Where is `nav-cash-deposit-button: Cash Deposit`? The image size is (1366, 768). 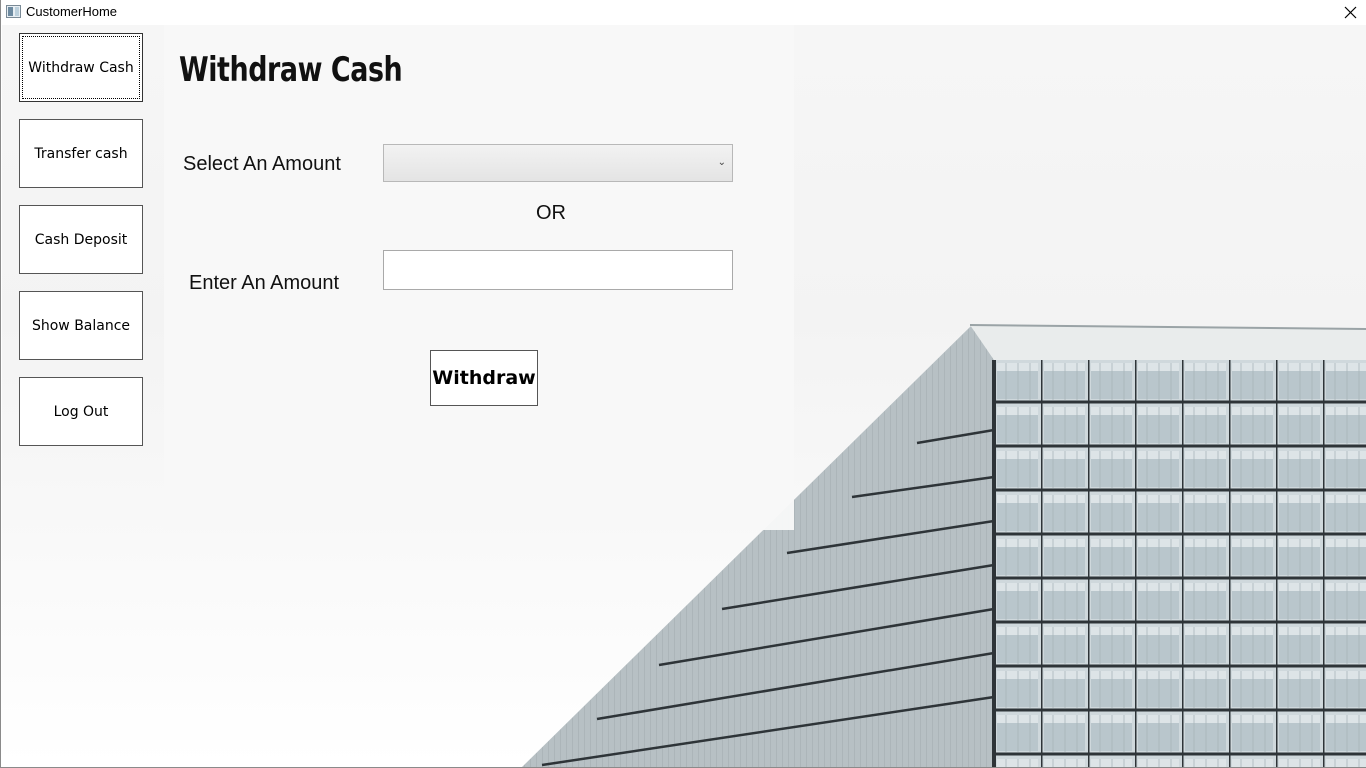 nav-cash-deposit-button: Cash Deposit is located at coordinates (81, 239).